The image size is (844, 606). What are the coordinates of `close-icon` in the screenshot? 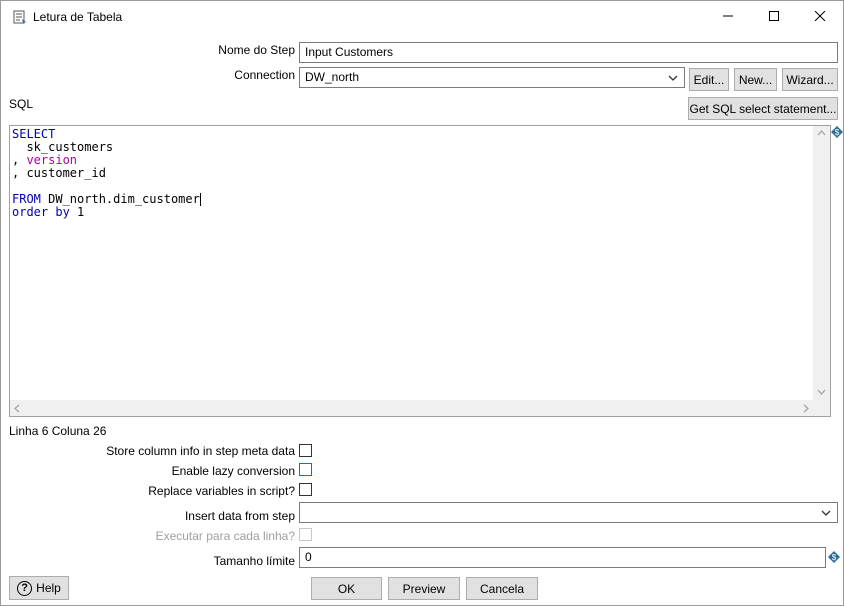 It's located at (820, 17).